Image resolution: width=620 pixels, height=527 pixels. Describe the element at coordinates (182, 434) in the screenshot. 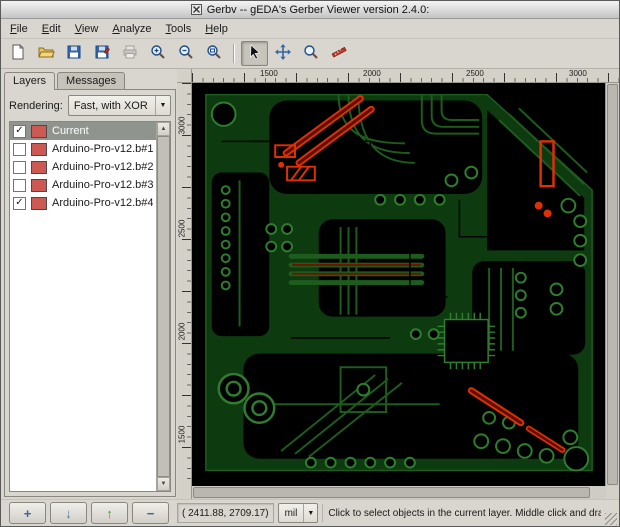

I see `ruler-label: 1500` at that location.